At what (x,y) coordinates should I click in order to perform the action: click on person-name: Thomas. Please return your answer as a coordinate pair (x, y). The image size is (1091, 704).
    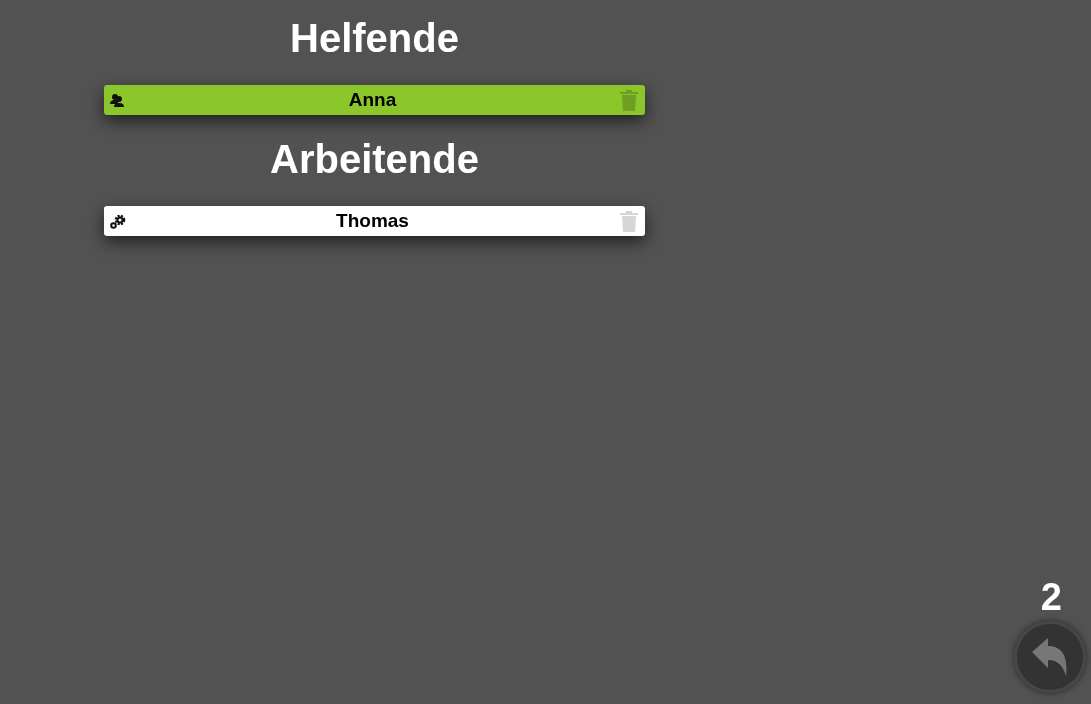
    Looking at the image, I should click on (372, 221).